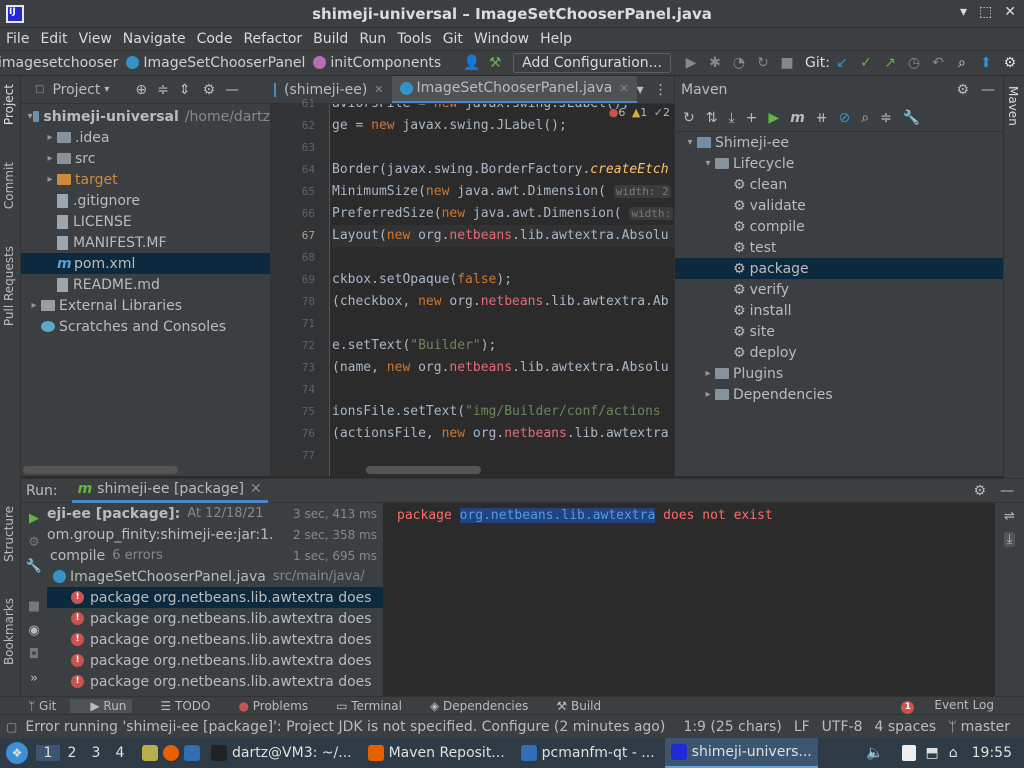 This screenshot has width=1024, height=768. What do you see at coordinates (845, 118) in the screenshot?
I see `skip-tests-icon: ⊘` at bounding box center [845, 118].